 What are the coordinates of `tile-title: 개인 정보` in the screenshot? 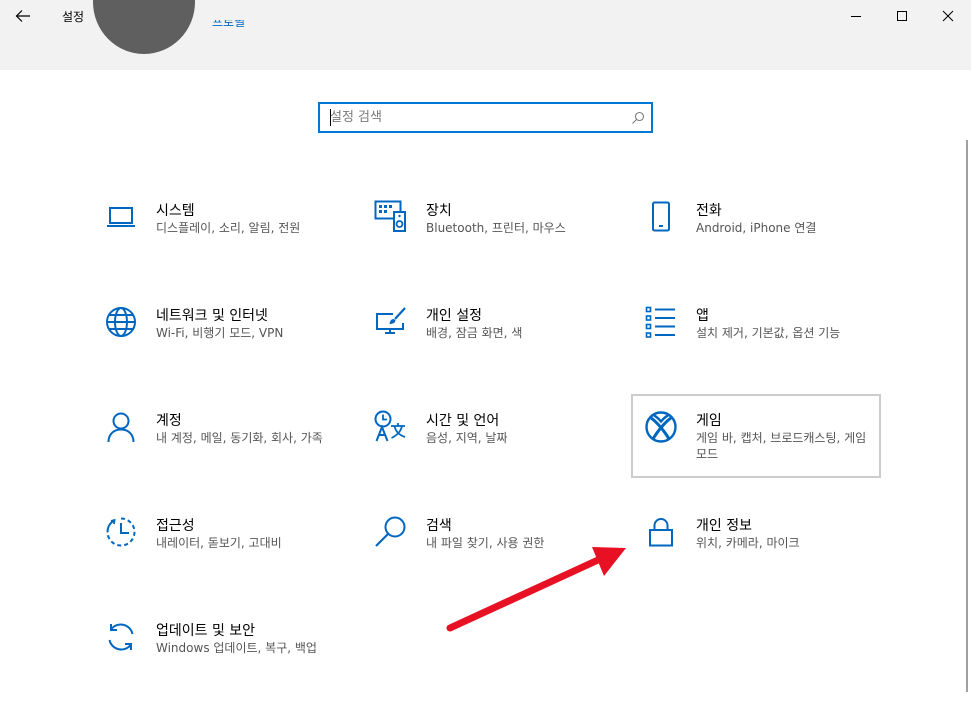 It's located at (724, 526).